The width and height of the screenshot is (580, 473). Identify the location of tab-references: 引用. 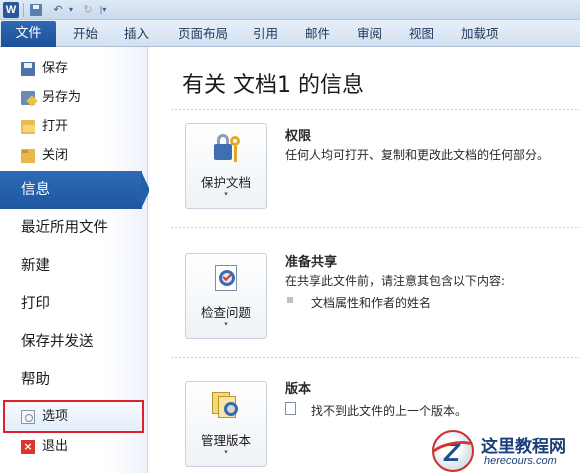
(265, 33).